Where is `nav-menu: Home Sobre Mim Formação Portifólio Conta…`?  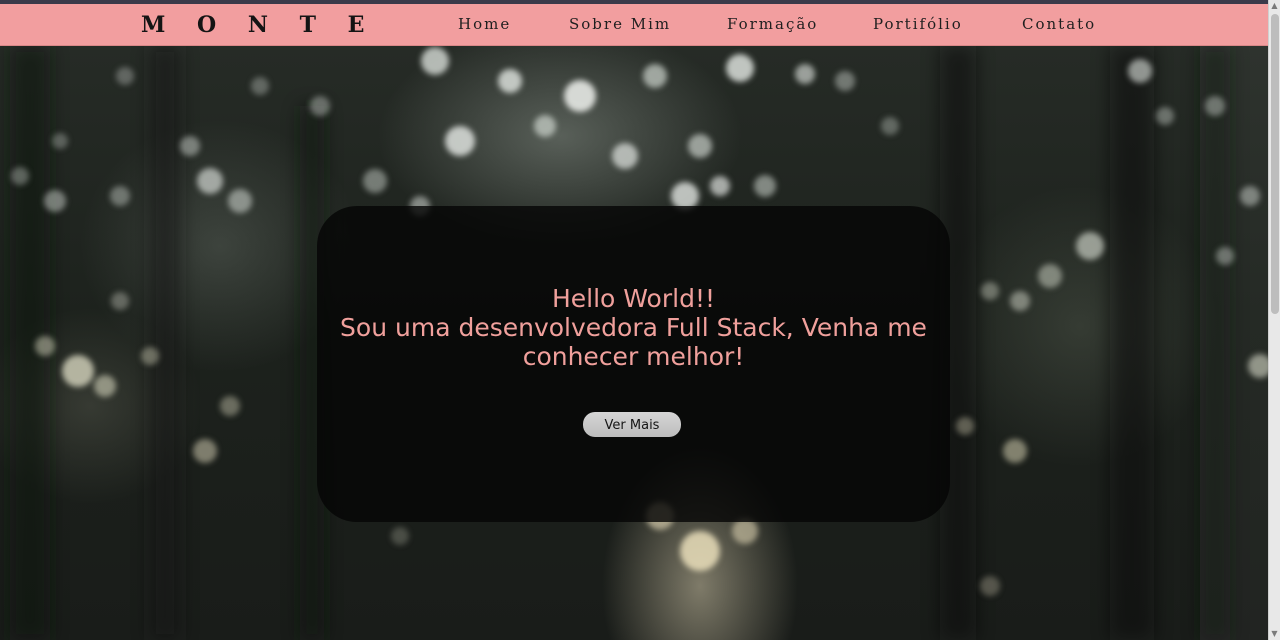
nav-menu: Home Sobre Mim Formação Portifólio Conta… is located at coordinates (634, 26).